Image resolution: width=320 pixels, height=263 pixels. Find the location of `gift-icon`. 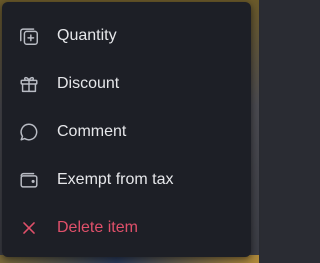

gift-icon is located at coordinates (29, 84).